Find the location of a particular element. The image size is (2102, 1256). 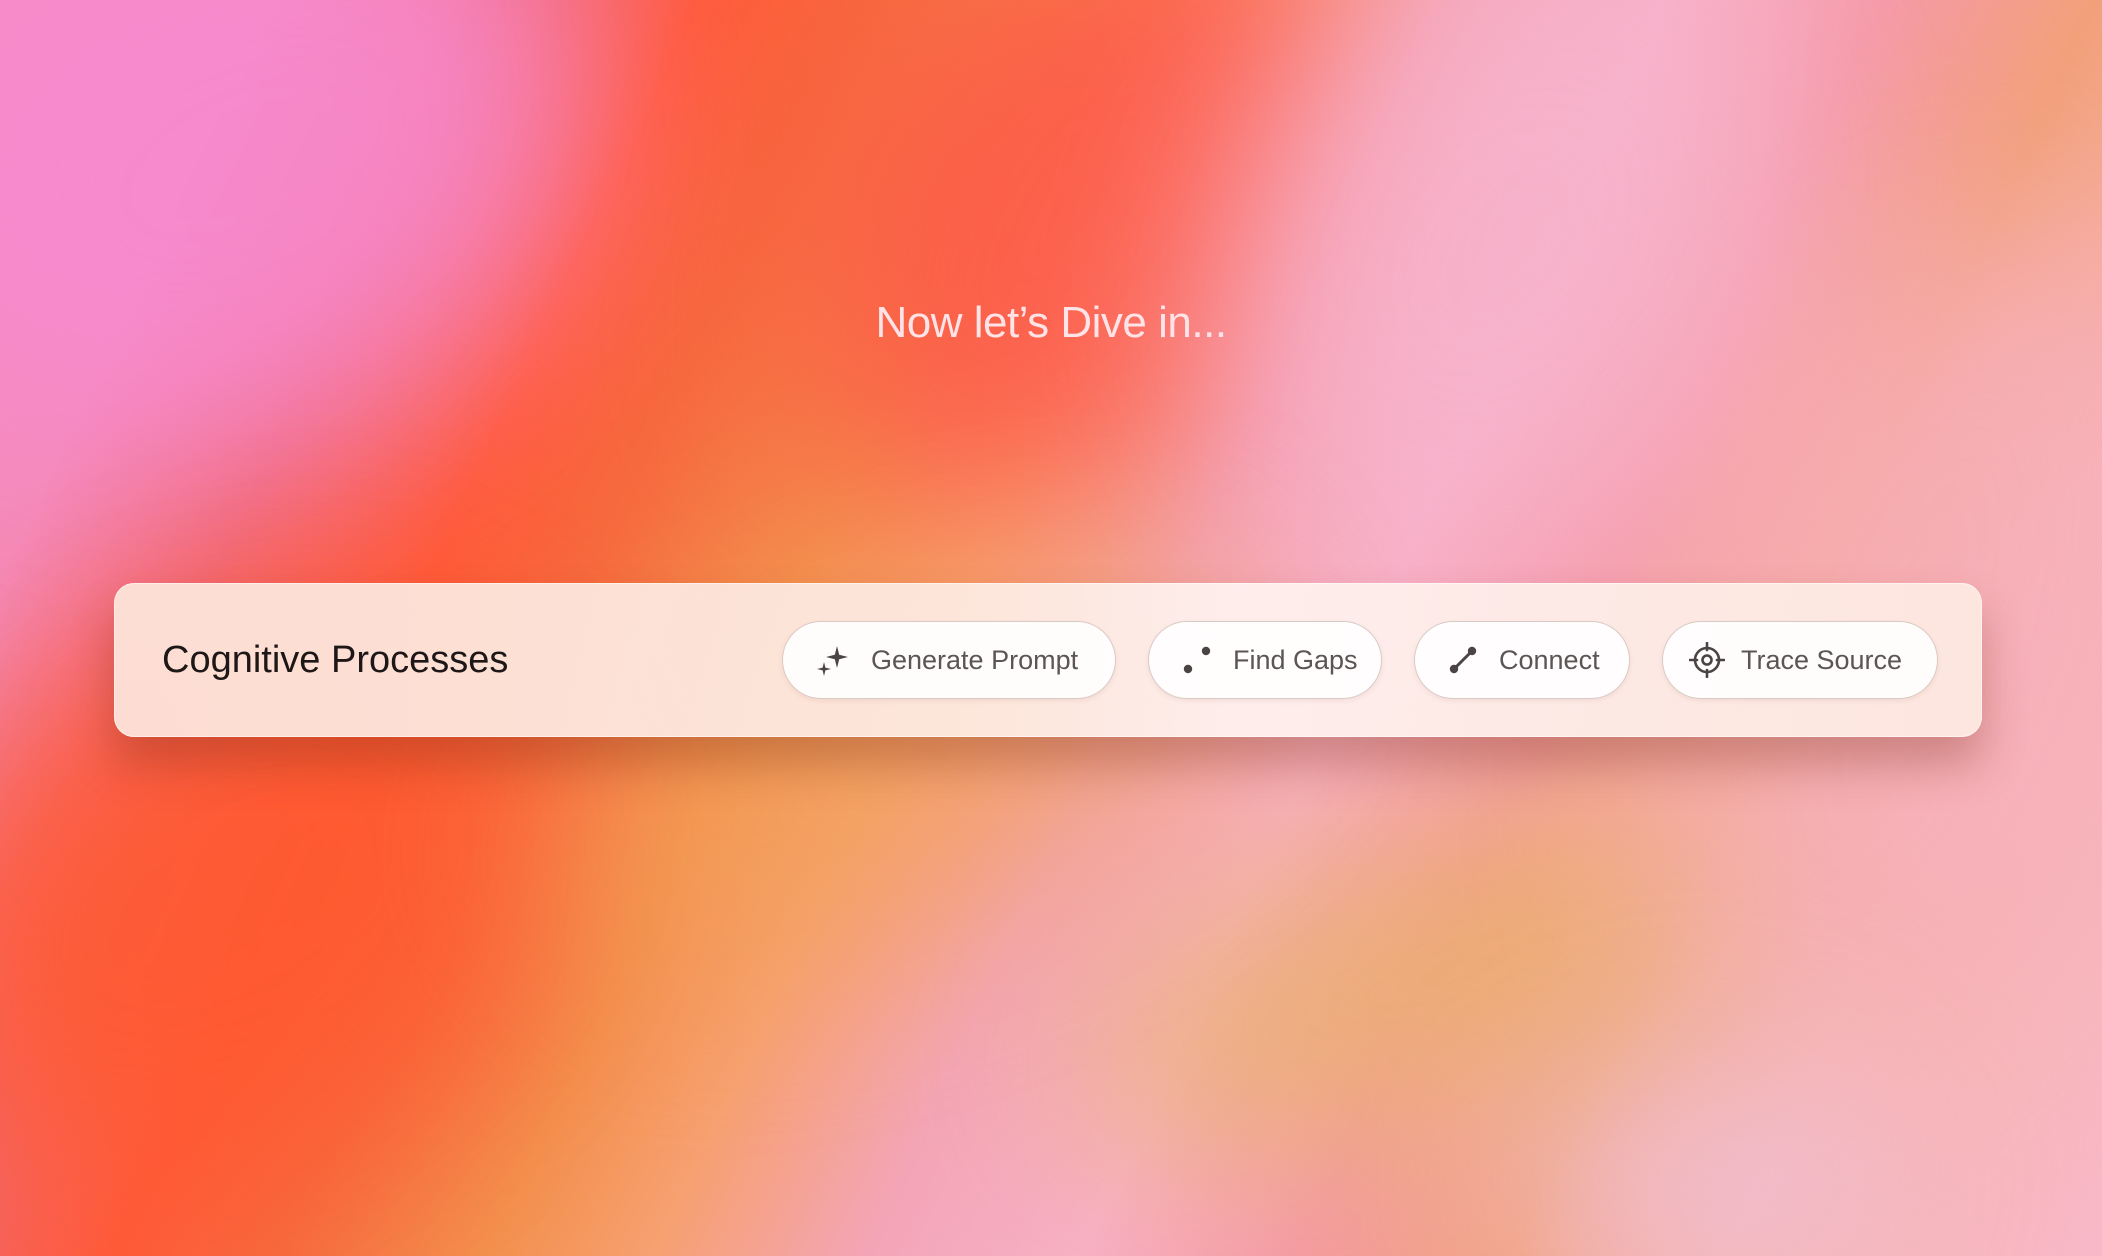

connect-button: Connect is located at coordinates (1522, 660).